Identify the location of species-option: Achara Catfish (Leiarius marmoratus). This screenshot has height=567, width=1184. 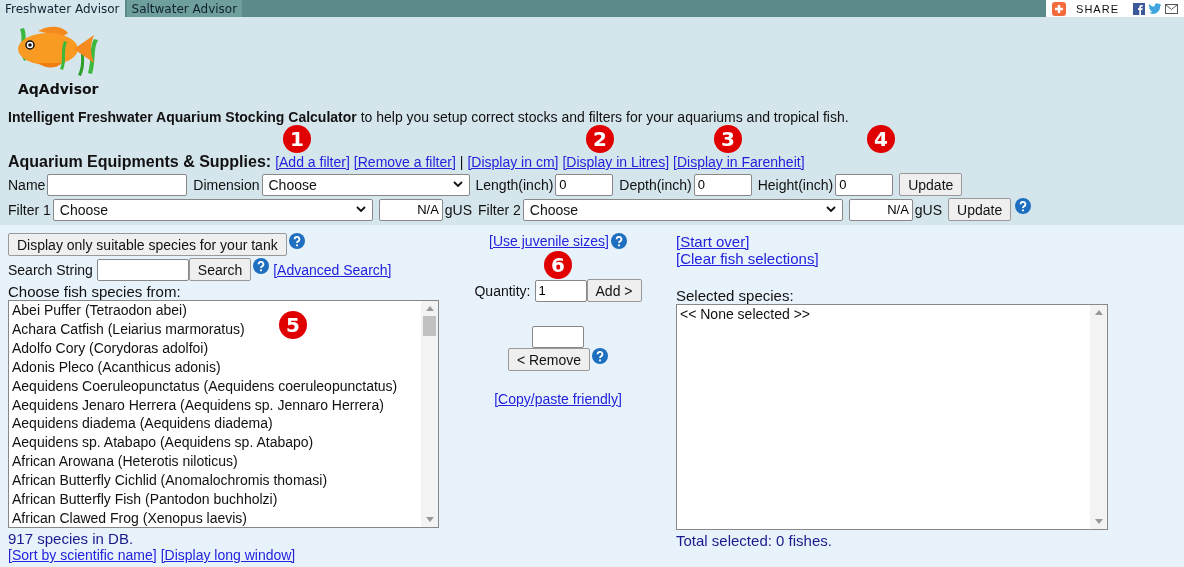
(128, 329).